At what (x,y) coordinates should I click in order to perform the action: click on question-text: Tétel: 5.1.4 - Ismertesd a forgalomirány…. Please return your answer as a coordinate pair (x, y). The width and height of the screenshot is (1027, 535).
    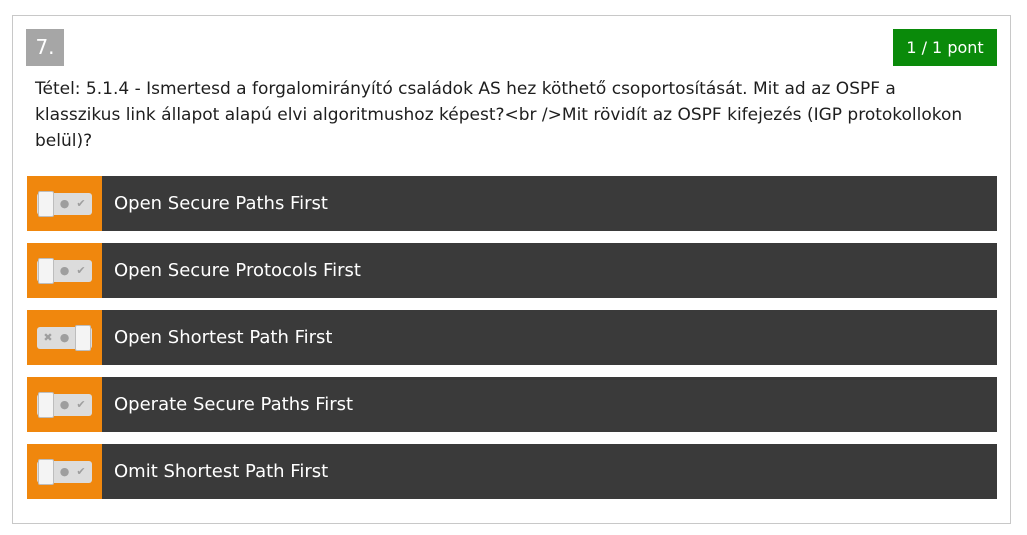
    Looking at the image, I should click on (499, 115).